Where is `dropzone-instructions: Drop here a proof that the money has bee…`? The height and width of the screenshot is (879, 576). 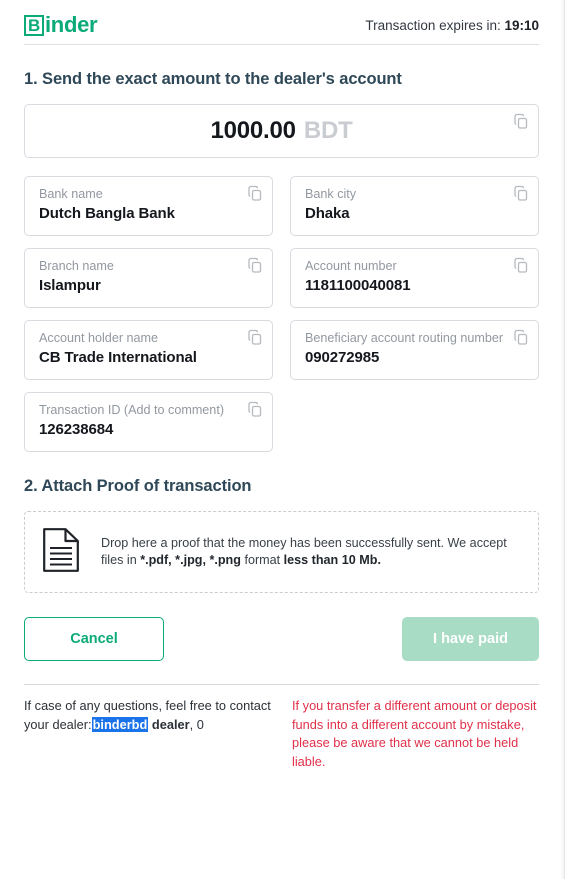
dropzone-instructions: Drop here a proof that the money has bee… is located at coordinates (310, 552).